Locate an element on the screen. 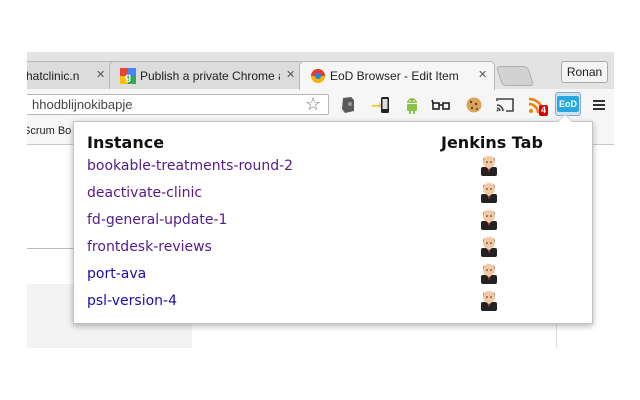  url-text: hhodblijnokibapje is located at coordinates (82, 104).